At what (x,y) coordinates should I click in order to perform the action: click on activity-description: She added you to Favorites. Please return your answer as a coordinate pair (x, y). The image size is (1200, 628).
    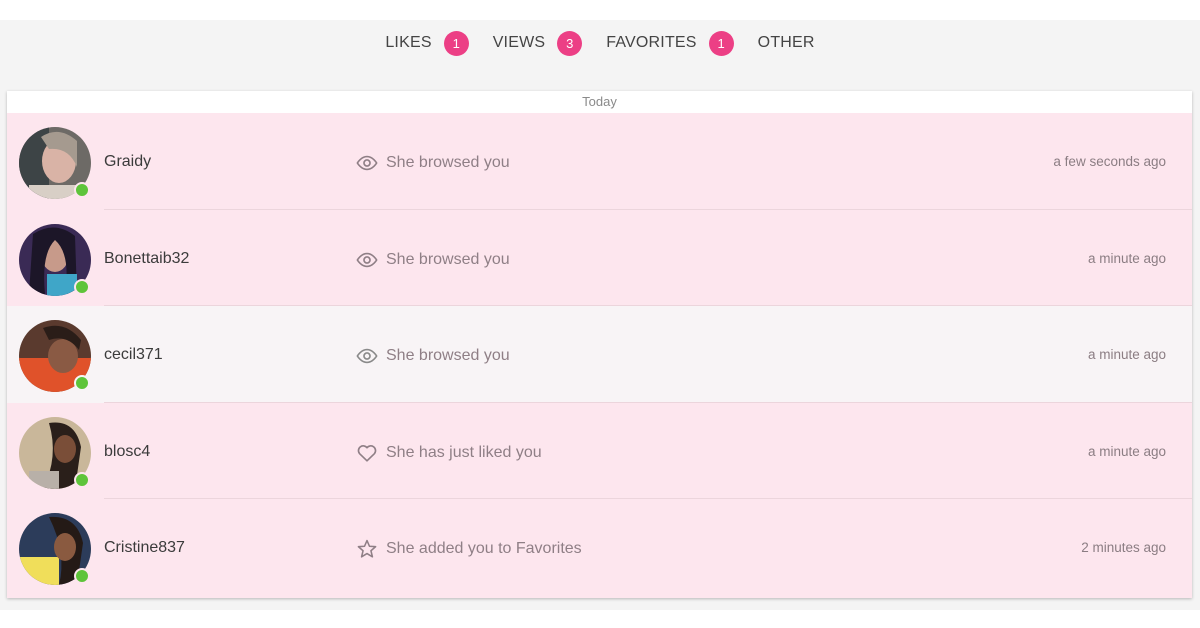
    Looking at the image, I should click on (469, 549).